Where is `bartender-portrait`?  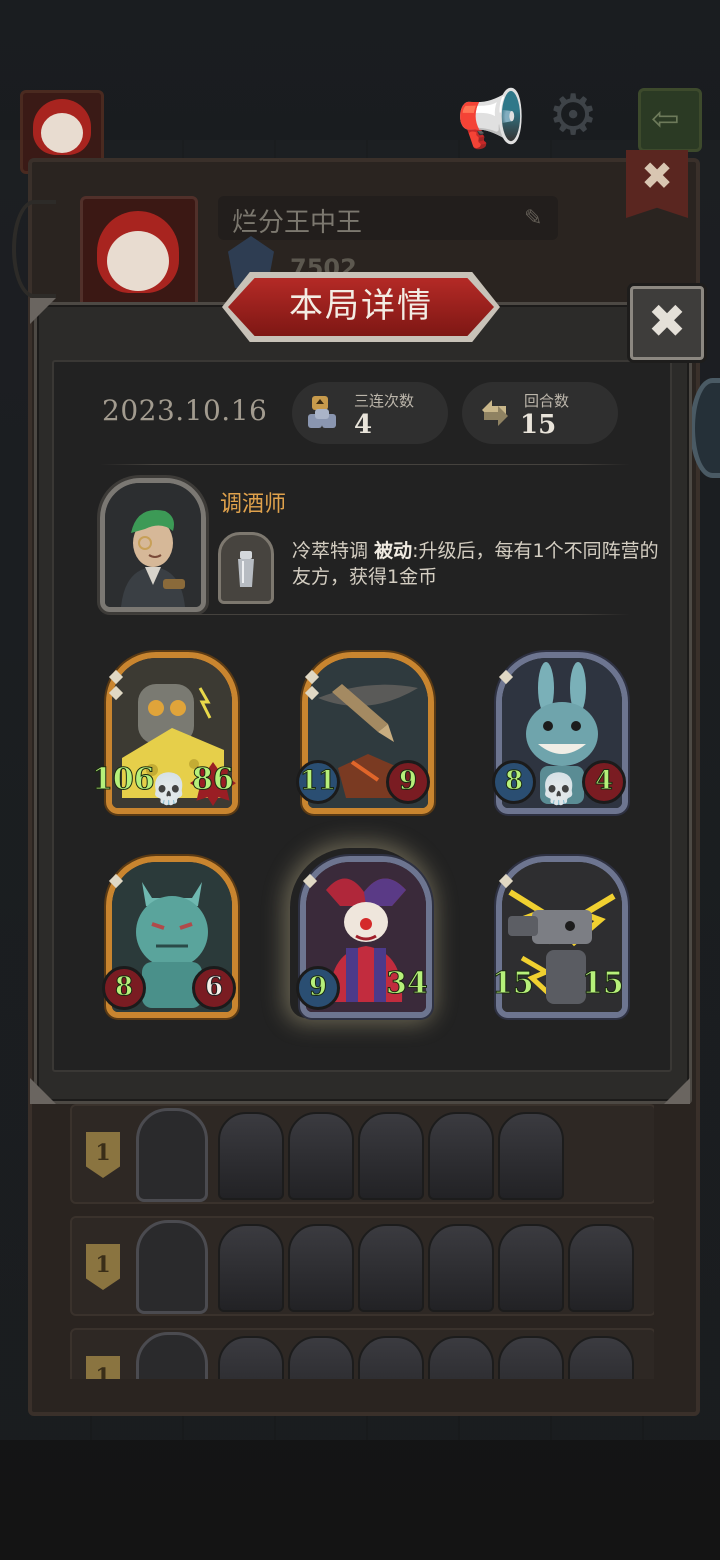
bartender-portrait is located at coordinates (153, 545).